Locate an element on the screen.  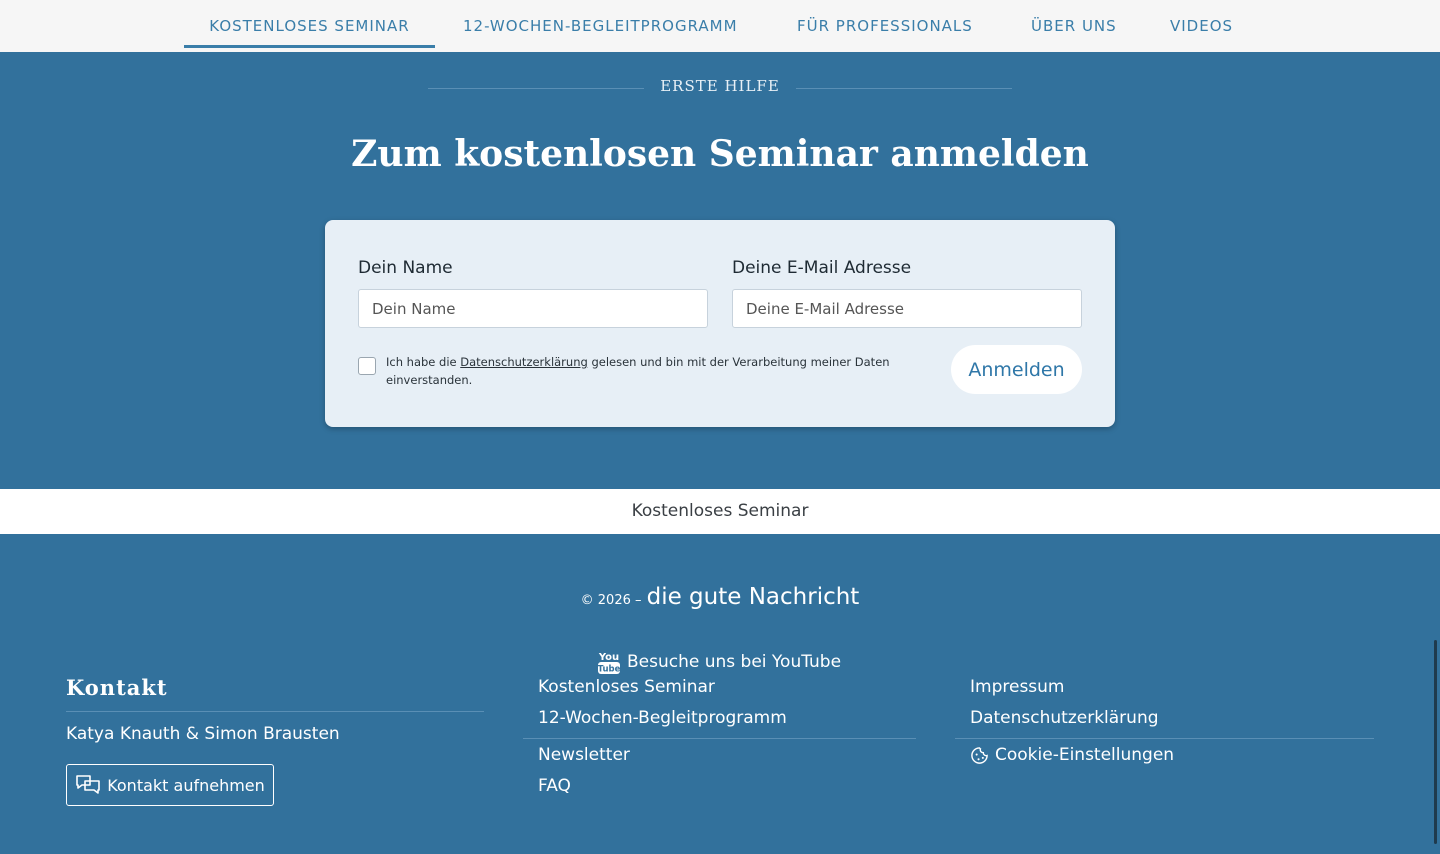
name-label: Dein Name is located at coordinates (405, 268).